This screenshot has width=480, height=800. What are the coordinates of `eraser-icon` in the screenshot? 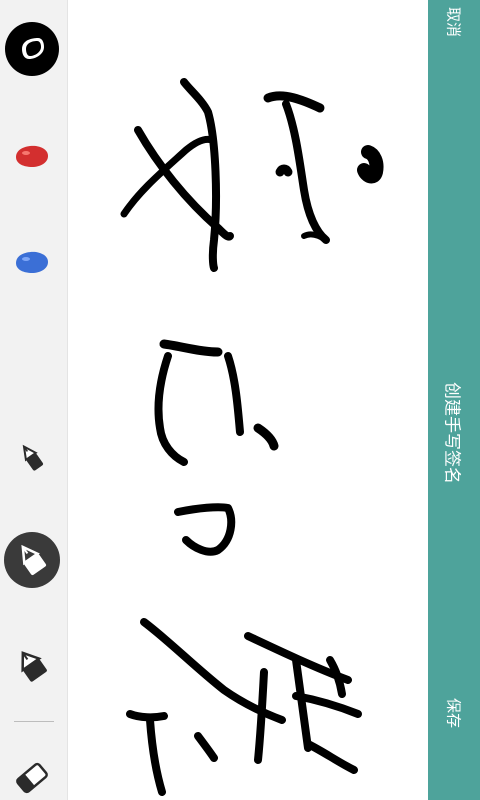 It's located at (32, 778).